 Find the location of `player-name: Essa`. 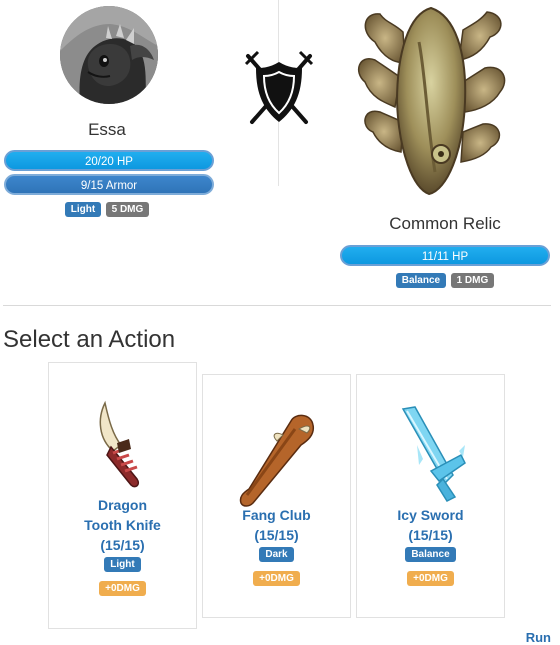

player-name: Essa is located at coordinates (107, 129).